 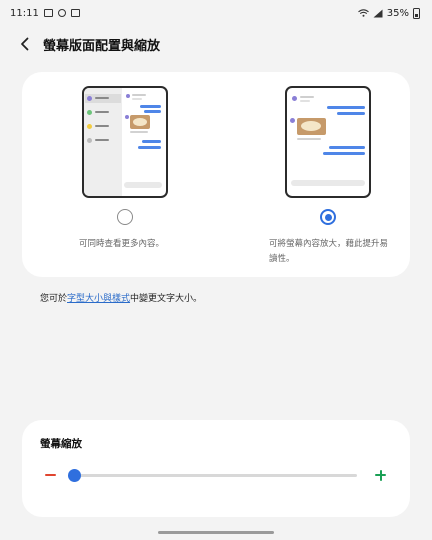 I want to click on font-note-prefix: 您可於, so click(x=54, y=299).